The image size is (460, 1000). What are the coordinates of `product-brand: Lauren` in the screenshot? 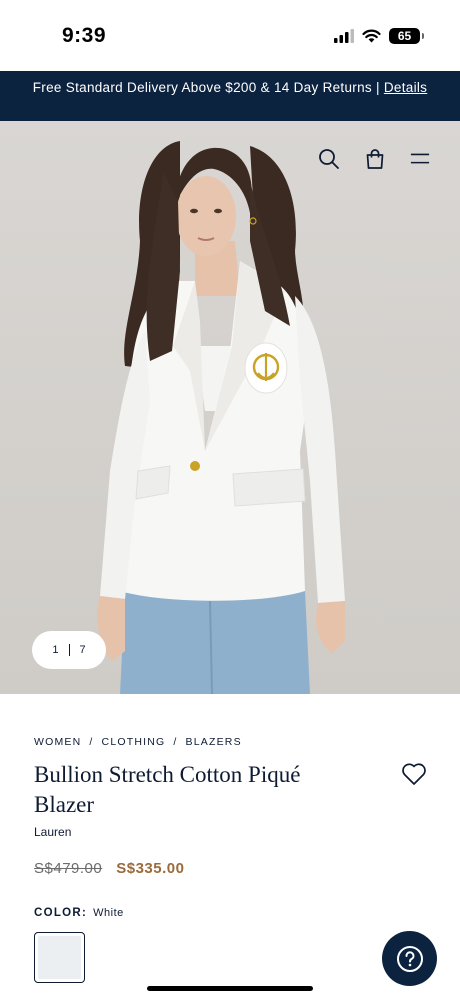 It's located at (53, 832).